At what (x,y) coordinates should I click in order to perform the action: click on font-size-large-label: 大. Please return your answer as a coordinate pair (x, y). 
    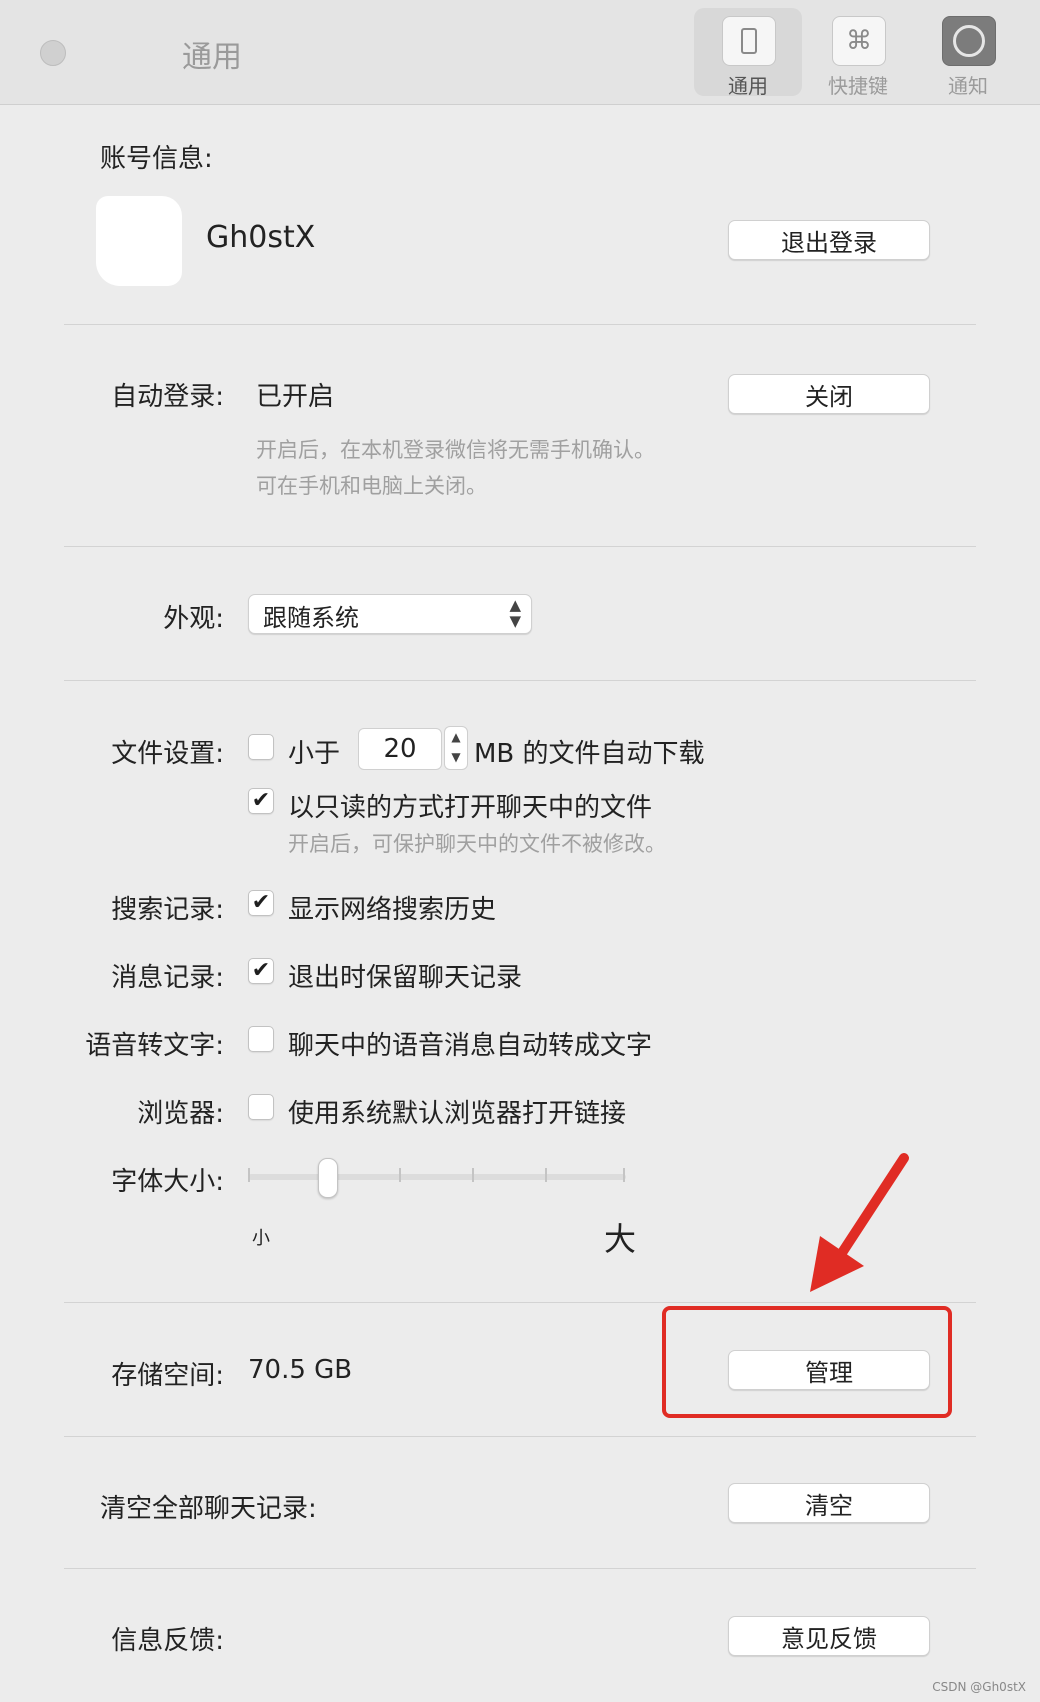
    Looking at the image, I should click on (620, 1239).